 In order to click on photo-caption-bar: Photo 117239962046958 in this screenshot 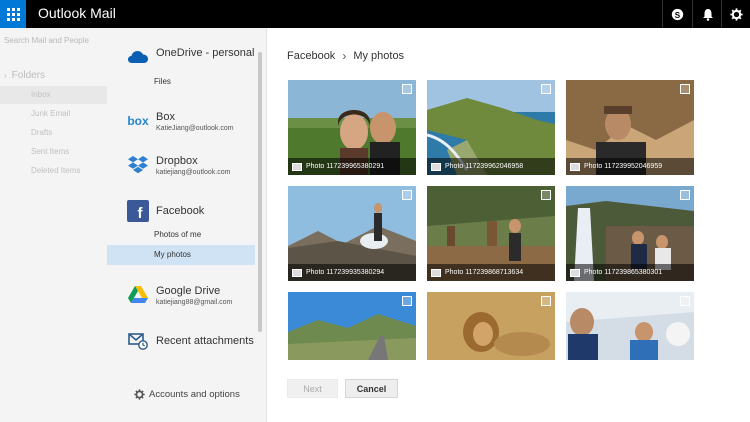, I will do `click(491, 166)`.